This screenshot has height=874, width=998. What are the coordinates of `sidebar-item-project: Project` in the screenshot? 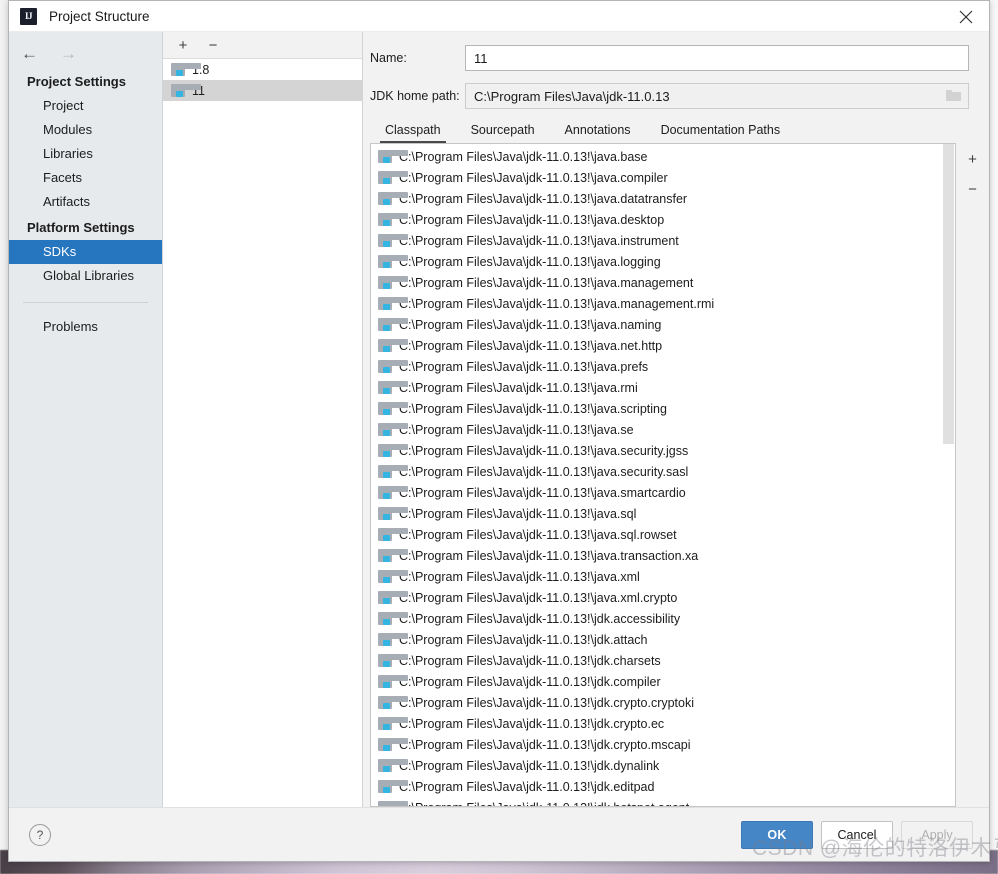 It's located at (85, 106).